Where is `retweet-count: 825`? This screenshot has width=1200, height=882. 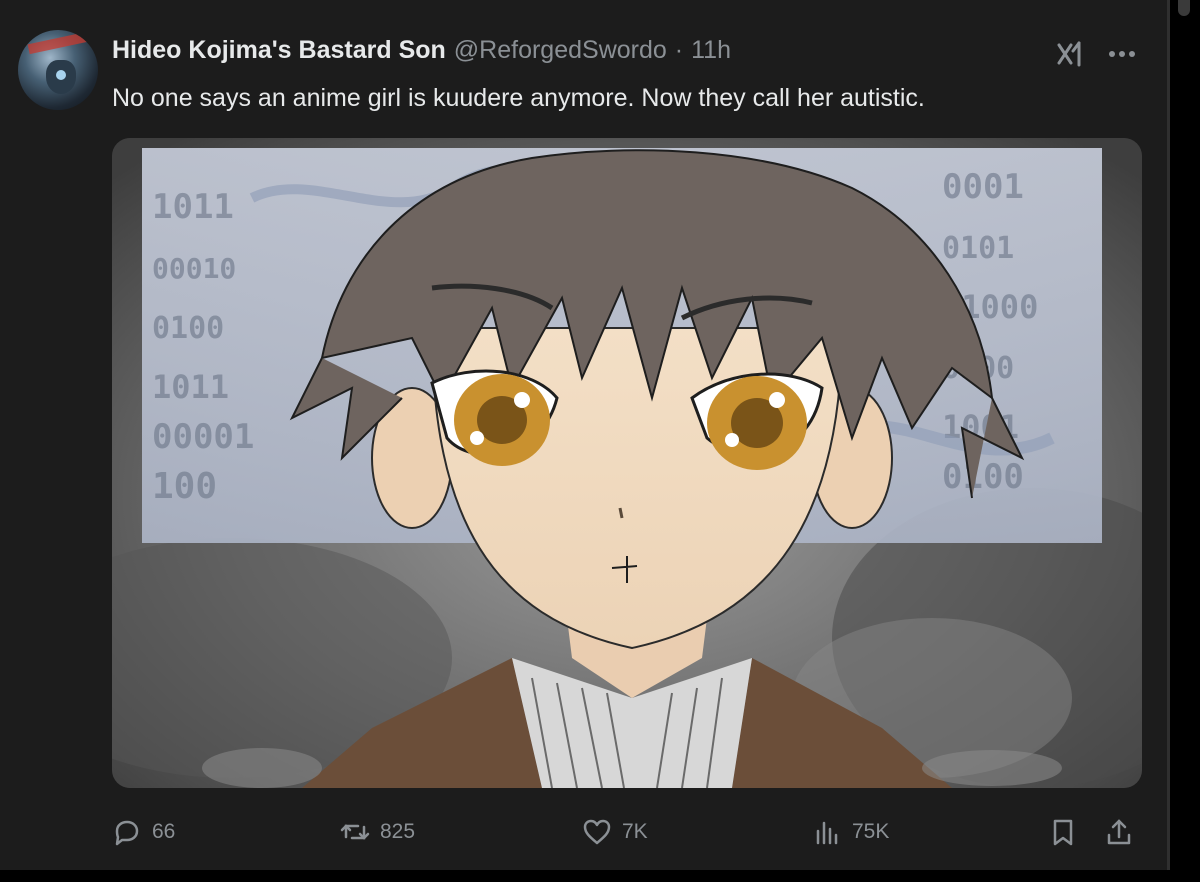 retweet-count: 825 is located at coordinates (398, 831).